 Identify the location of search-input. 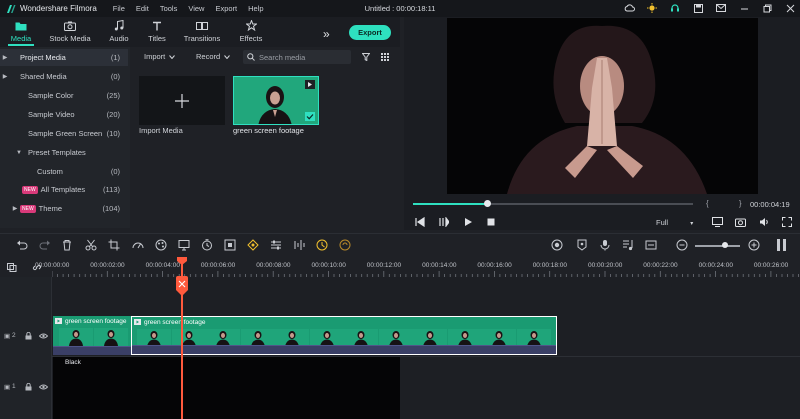
(304, 57).